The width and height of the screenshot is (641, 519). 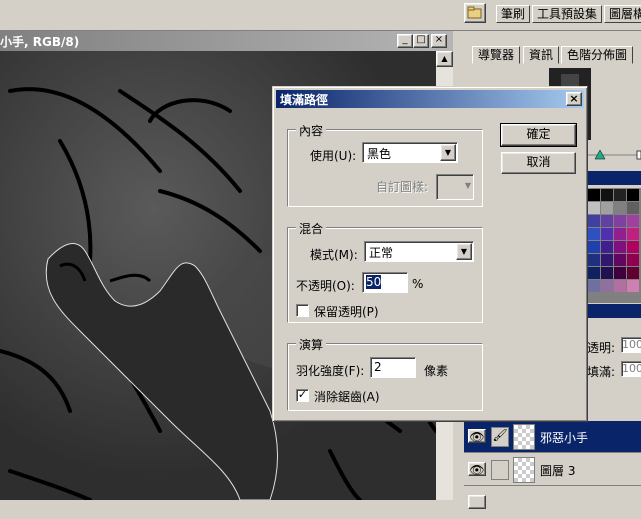 What do you see at coordinates (381, 253) in the screenshot?
I see `mode-value: 正常` at bounding box center [381, 253].